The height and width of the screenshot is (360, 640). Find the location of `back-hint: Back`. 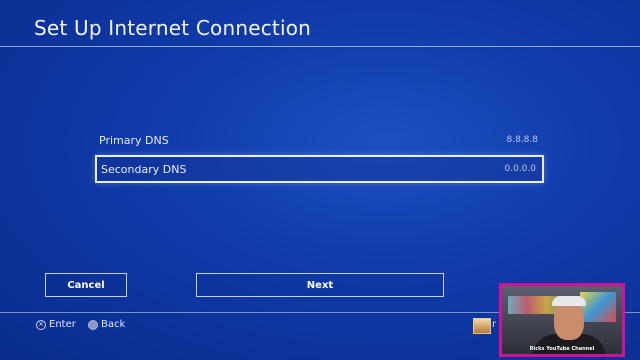

back-hint: Back is located at coordinates (106, 324).